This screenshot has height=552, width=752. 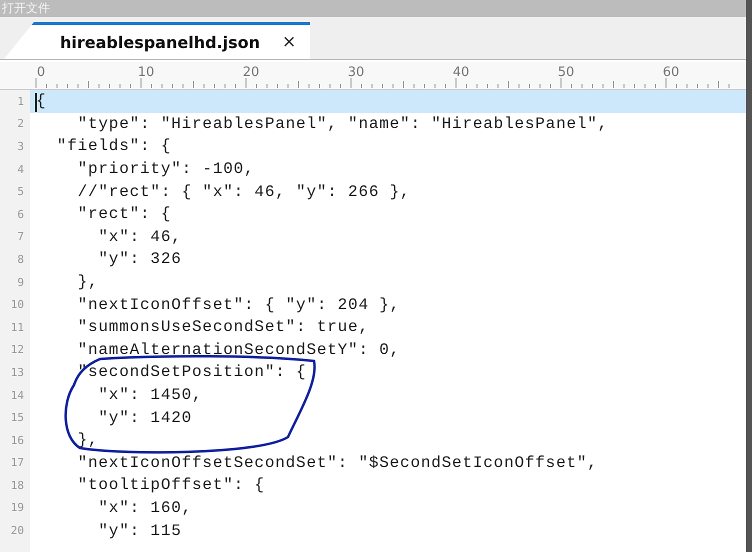 I want to click on text-cursor, so click(x=36, y=102).